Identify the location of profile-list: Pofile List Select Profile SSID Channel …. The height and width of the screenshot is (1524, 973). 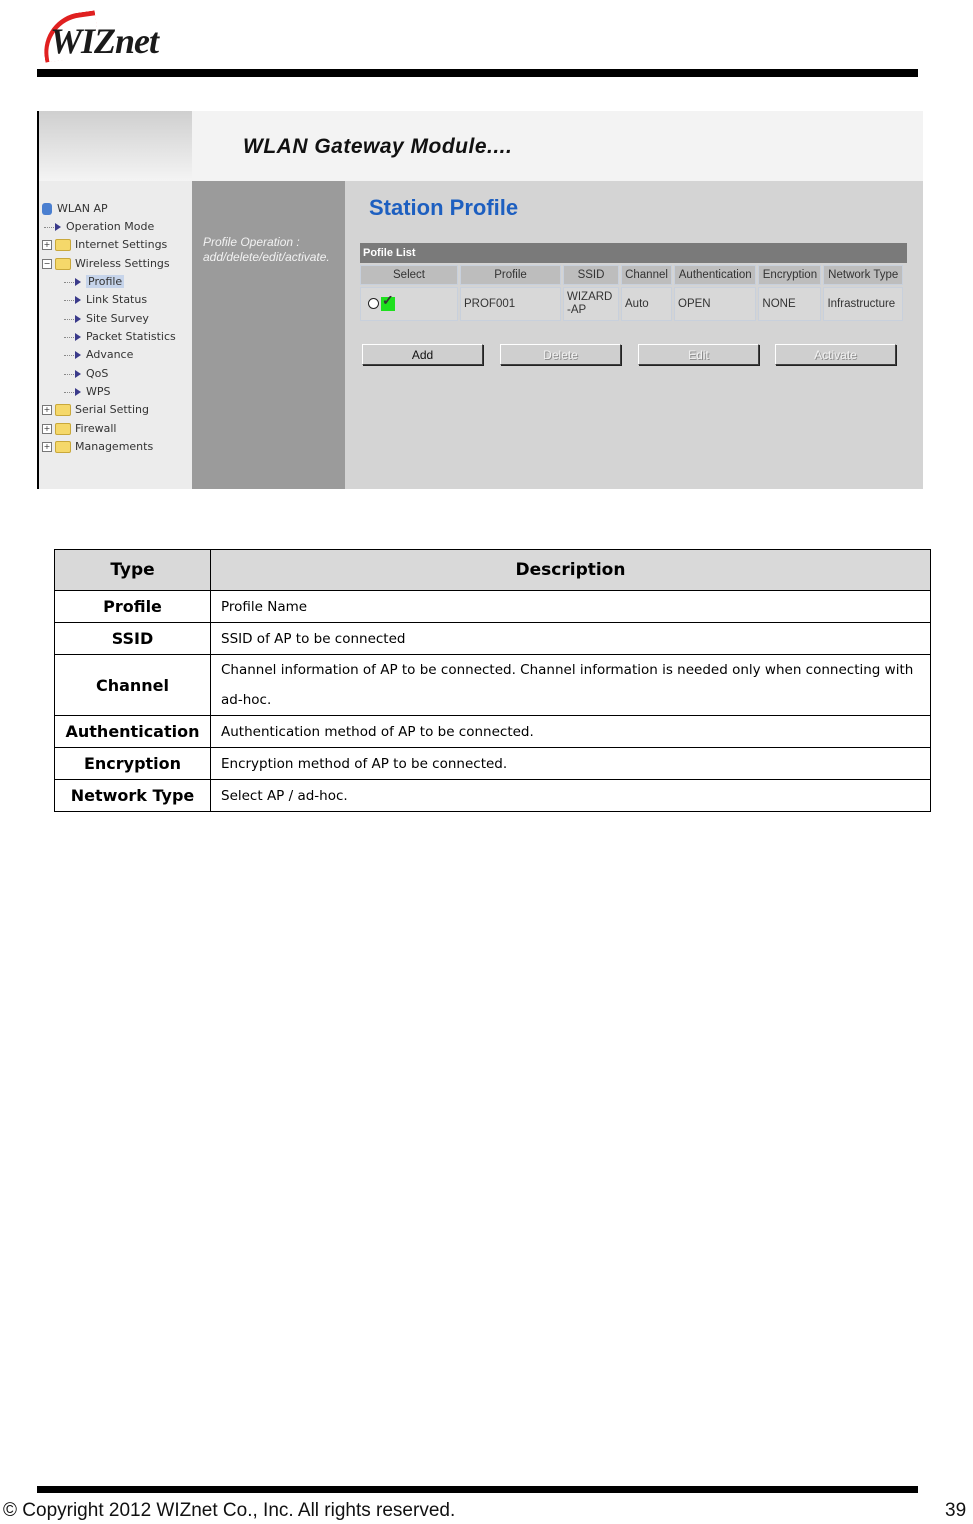
(633, 283).